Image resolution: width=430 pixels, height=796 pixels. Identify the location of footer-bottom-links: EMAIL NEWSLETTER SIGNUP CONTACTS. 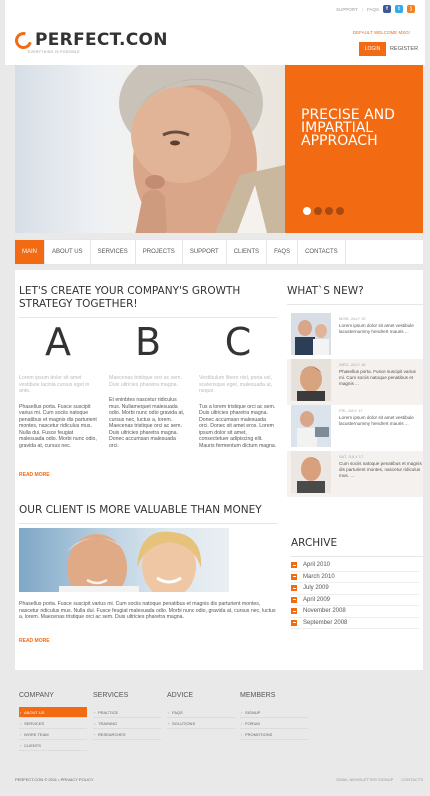
(380, 782).